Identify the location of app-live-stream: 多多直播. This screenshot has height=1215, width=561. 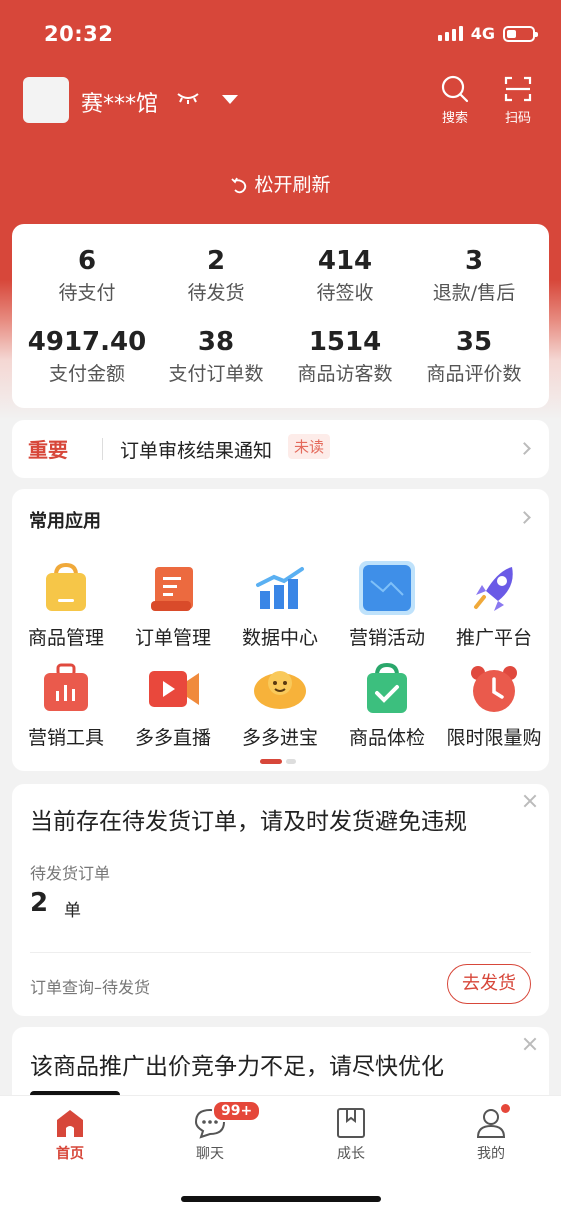
(173, 705).